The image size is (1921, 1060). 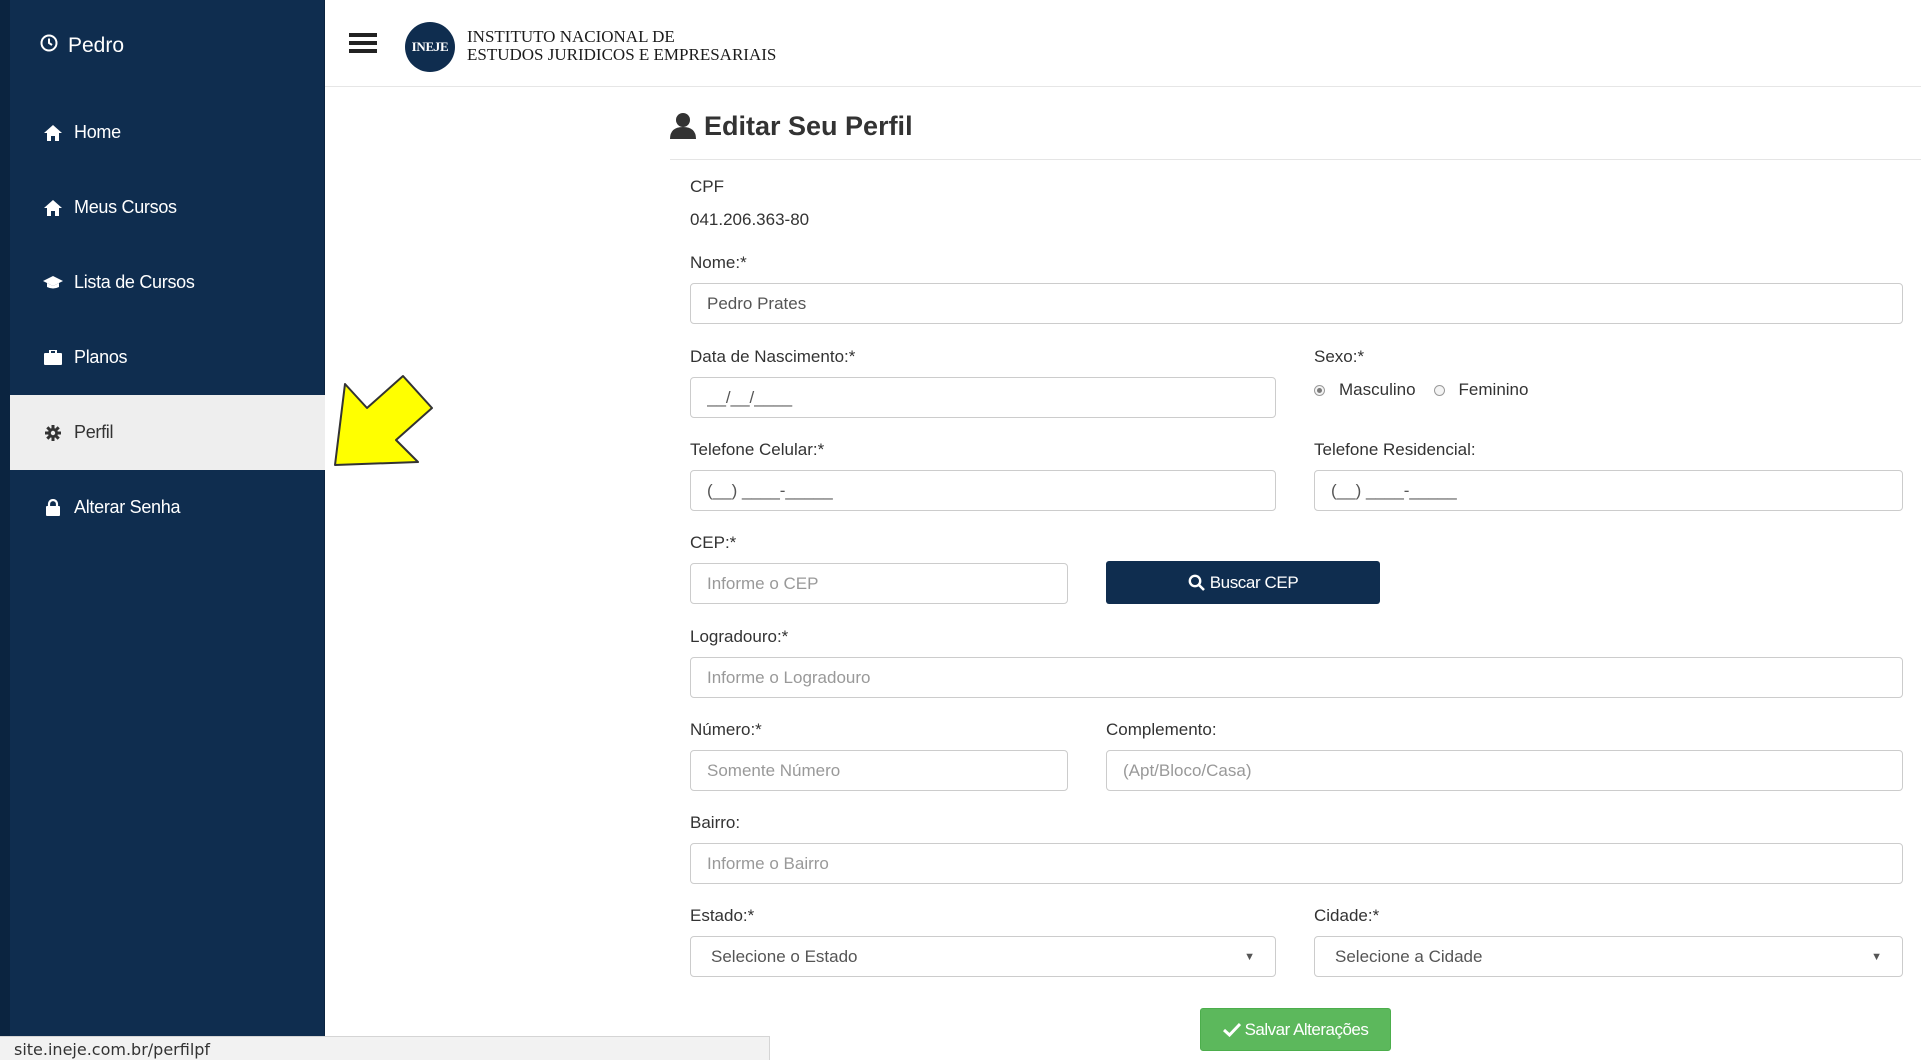 What do you see at coordinates (127, 507) in the screenshot?
I see `sidebar-item-label: Alterar Senha` at bounding box center [127, 507].